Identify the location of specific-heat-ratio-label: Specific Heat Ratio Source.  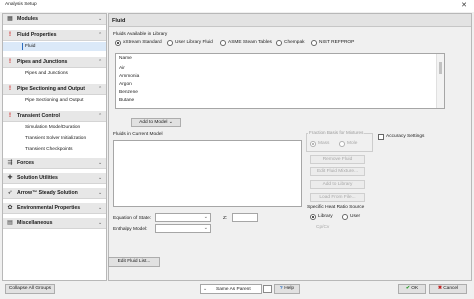
(336, 207).